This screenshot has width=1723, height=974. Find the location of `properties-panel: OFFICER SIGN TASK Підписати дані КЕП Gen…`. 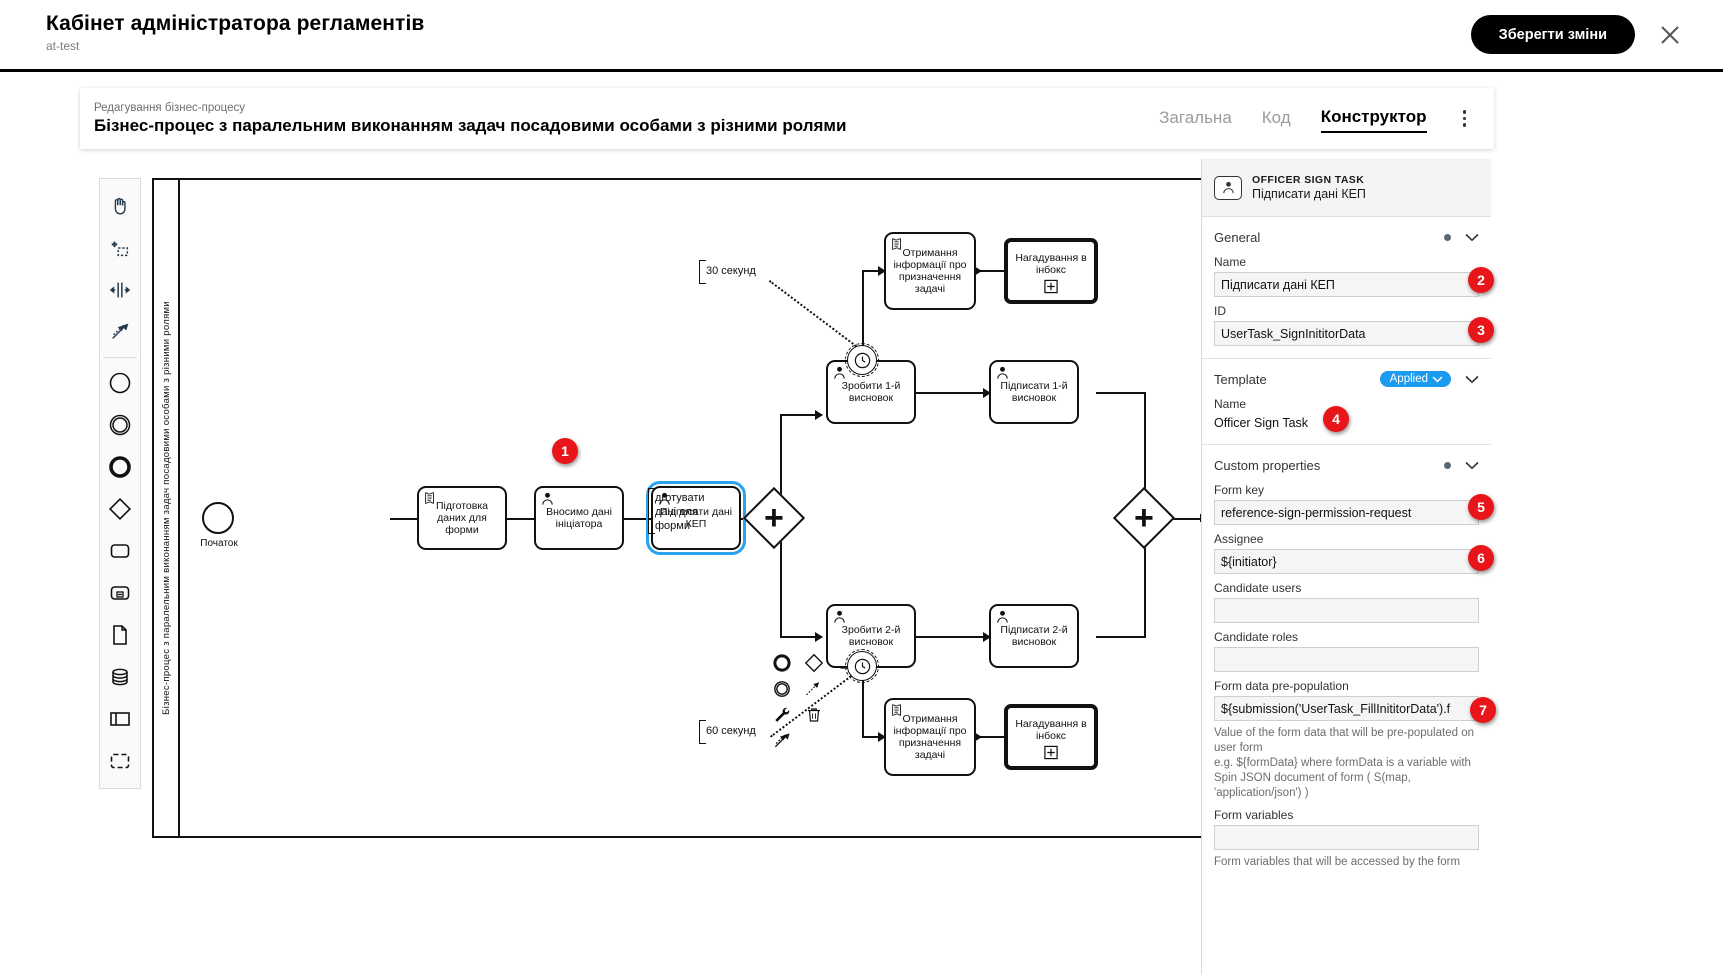

properties-panel: OFFICER SIGN TASK Підписати дані КЕП Gen… is located at coordinates (1346, 566).